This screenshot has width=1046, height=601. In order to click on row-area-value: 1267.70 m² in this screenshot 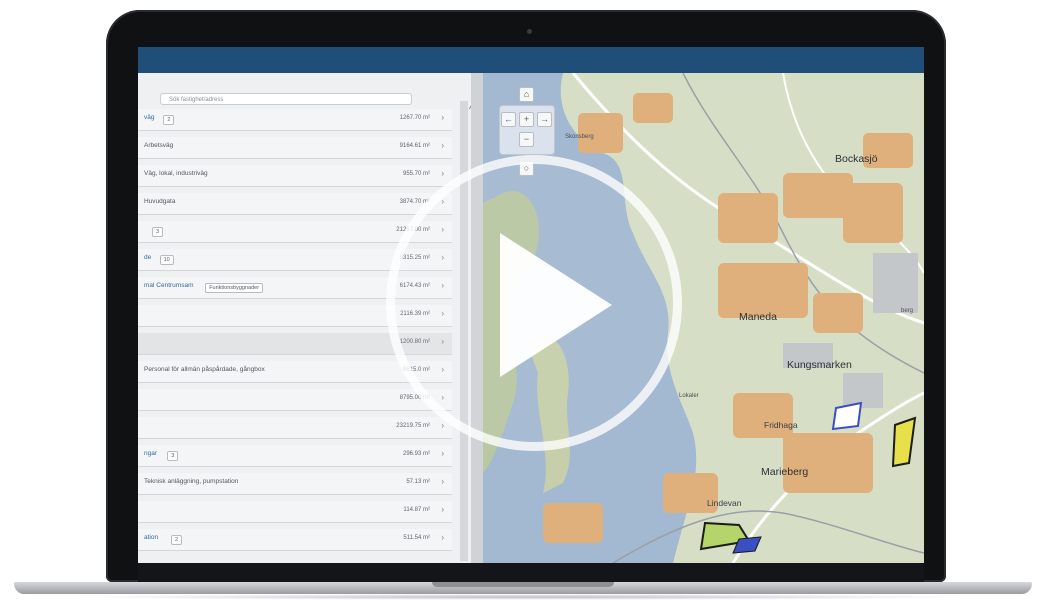, I will do `click(414, 118)`.